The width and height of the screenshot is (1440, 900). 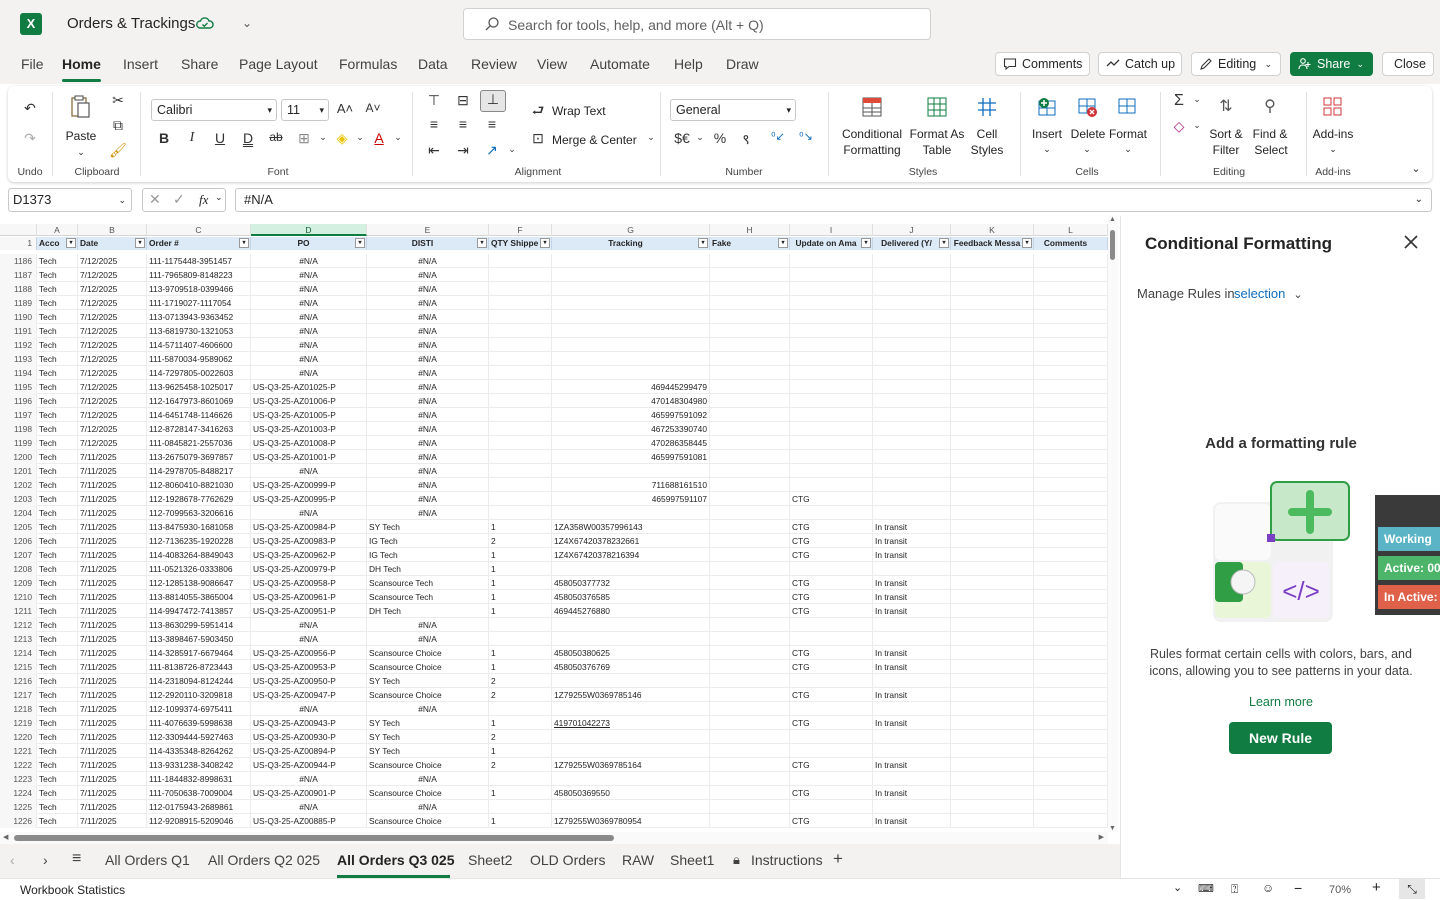 I want to click on table-cell: 113-2675079-3697857, so click(x=199, y=457).